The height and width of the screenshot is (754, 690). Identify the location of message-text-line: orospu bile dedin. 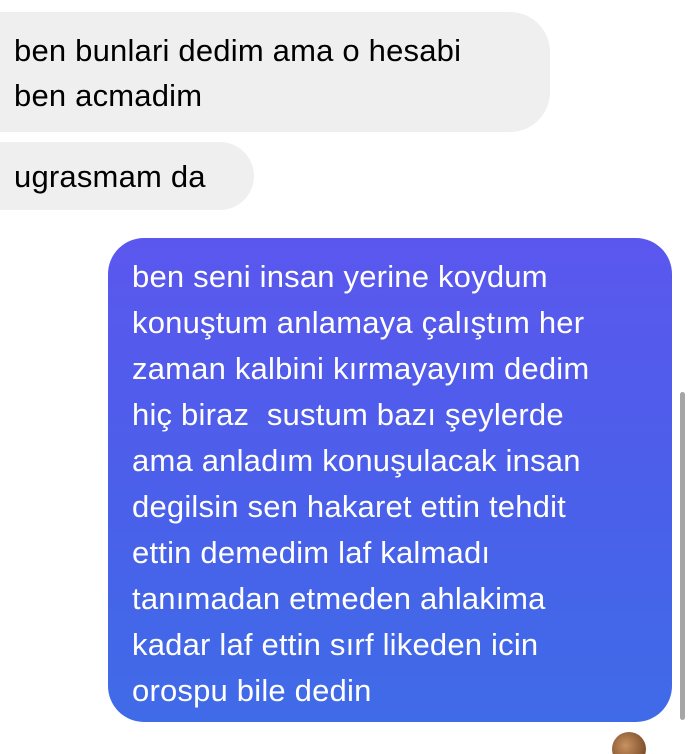
(252, 690).